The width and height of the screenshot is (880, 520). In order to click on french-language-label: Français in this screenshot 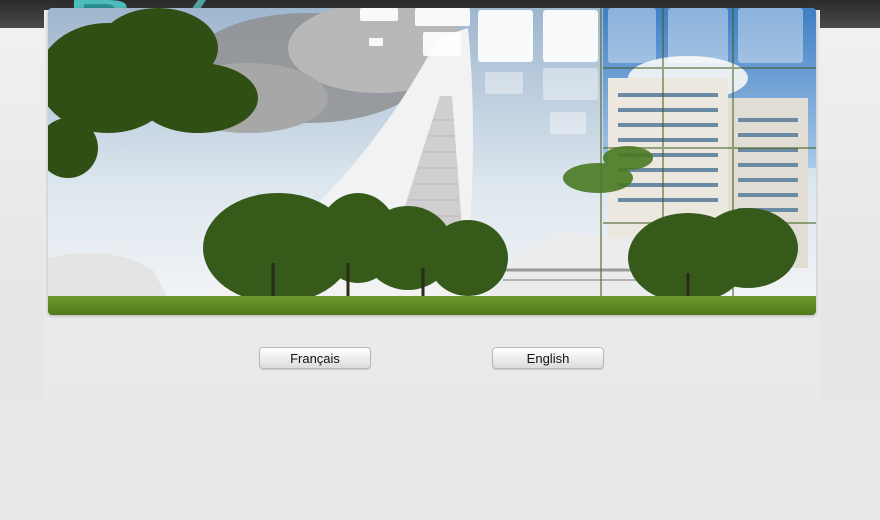, I will do `click(315, 358)`.